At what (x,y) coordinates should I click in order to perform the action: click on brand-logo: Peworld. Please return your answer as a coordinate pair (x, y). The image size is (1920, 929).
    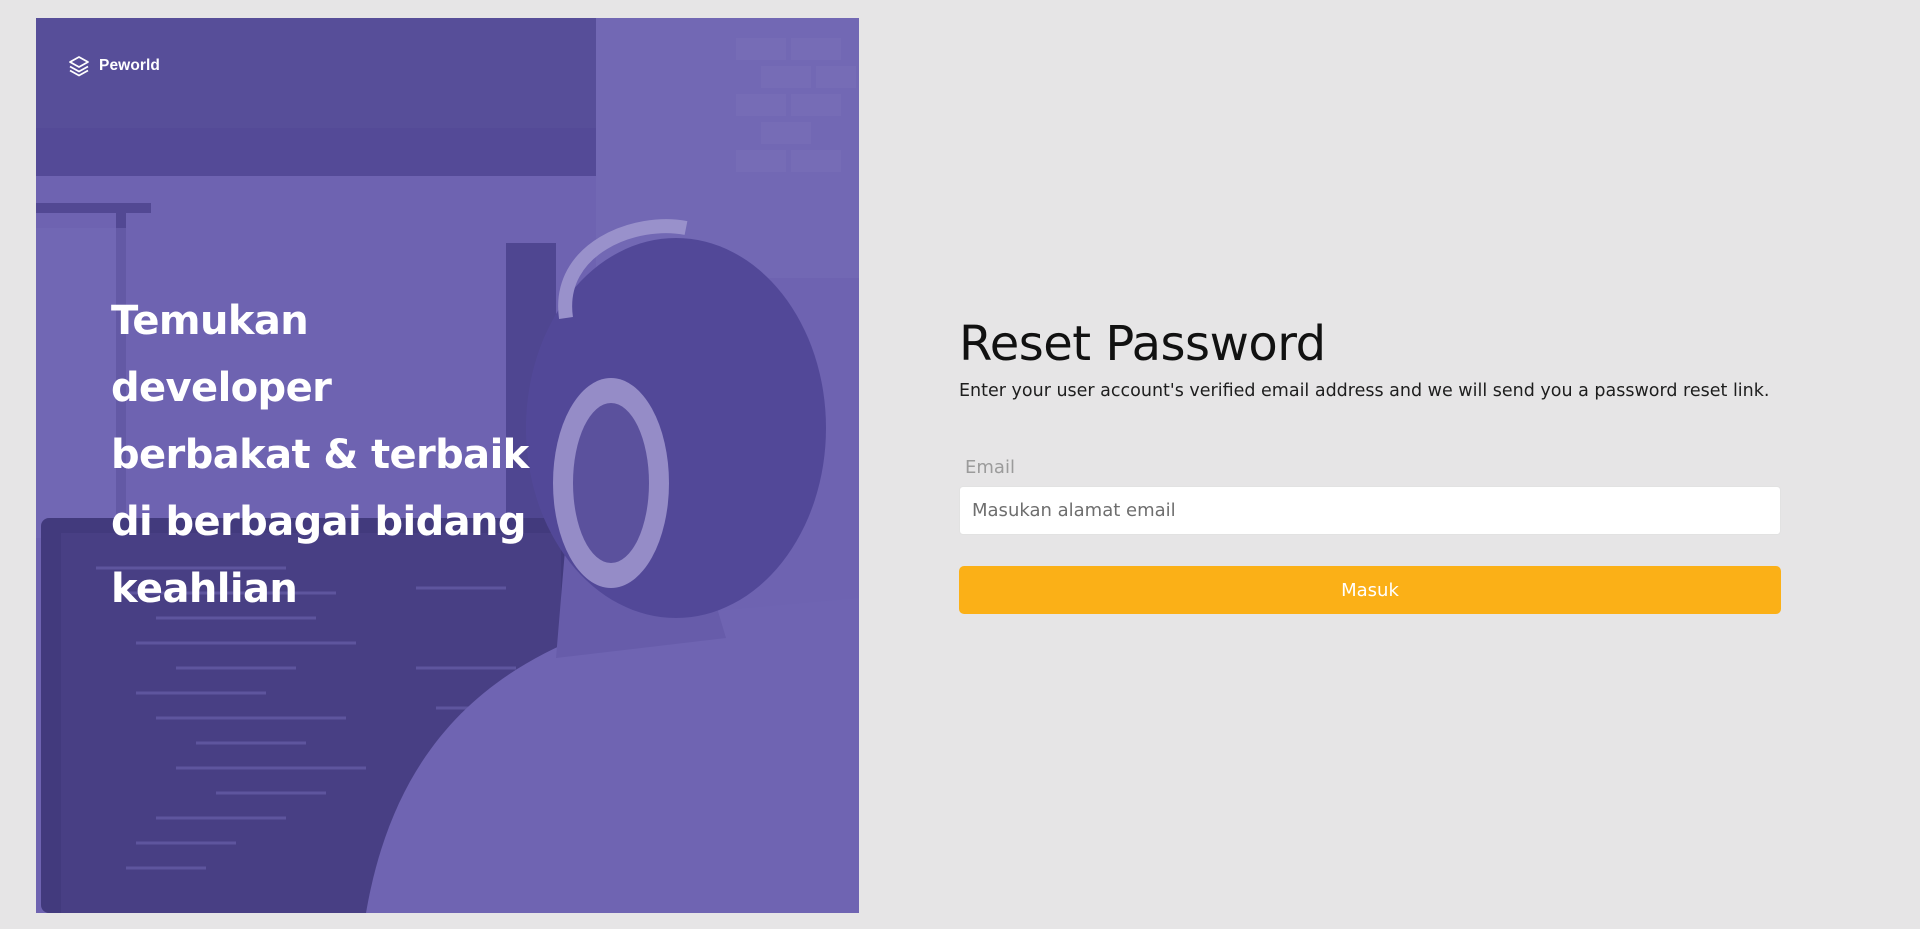
    Looking at the image, I should click on (113, 66).